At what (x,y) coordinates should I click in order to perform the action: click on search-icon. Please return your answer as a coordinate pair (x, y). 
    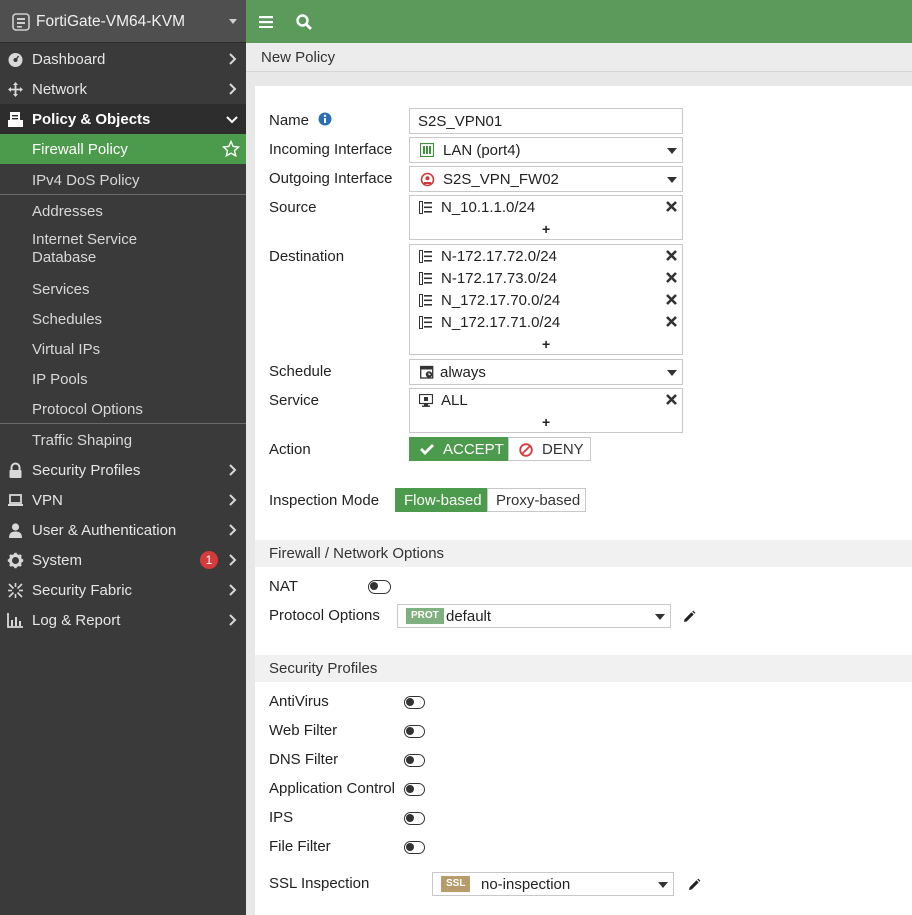
    Looking at the image, I should click on (304, 22).